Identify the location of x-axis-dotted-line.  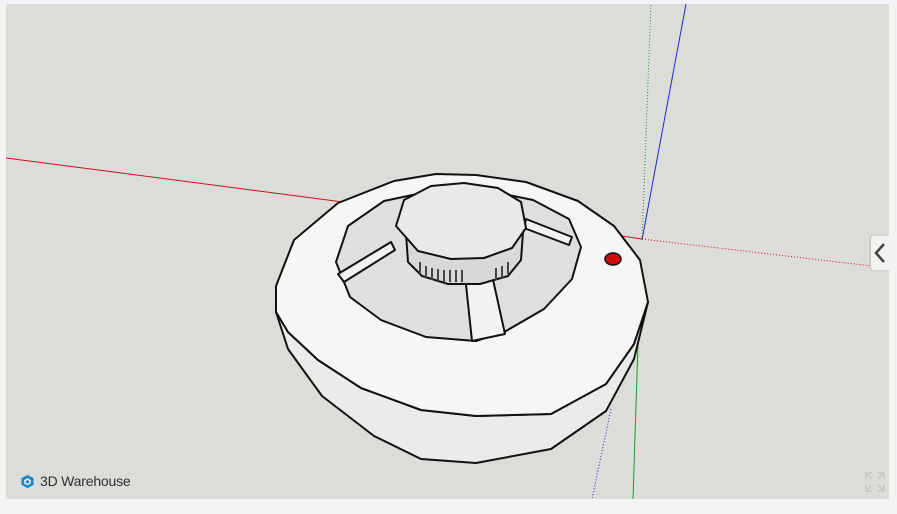
(765, 253).